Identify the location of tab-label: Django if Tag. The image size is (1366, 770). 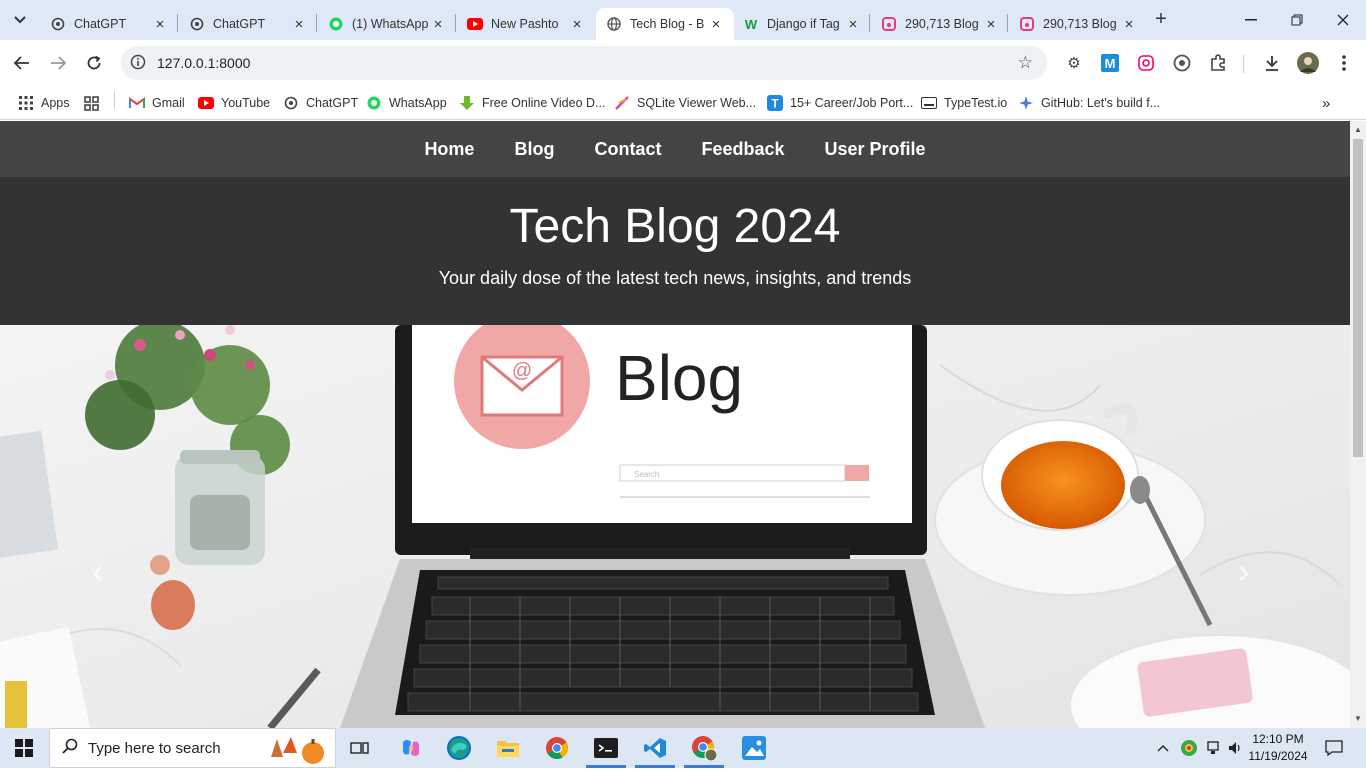
(803, 24).